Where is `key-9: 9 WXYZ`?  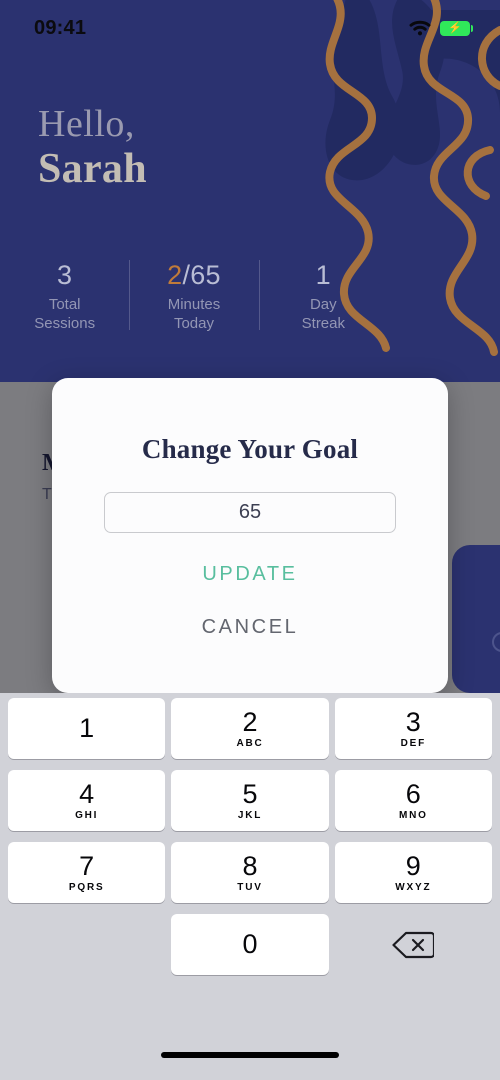
key-9: 9 WXYZ is located at coordinates (413, 872).